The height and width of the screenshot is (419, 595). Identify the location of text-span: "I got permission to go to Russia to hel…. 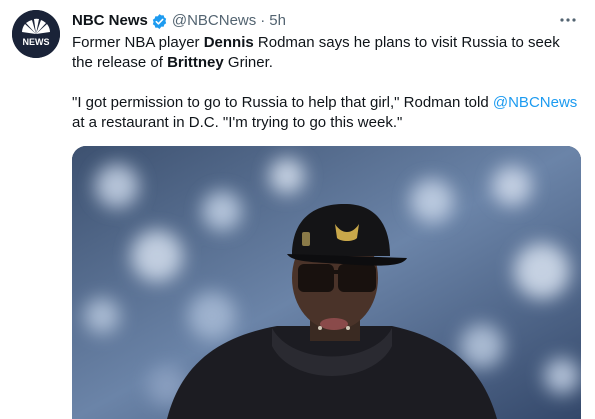
(282, 102).